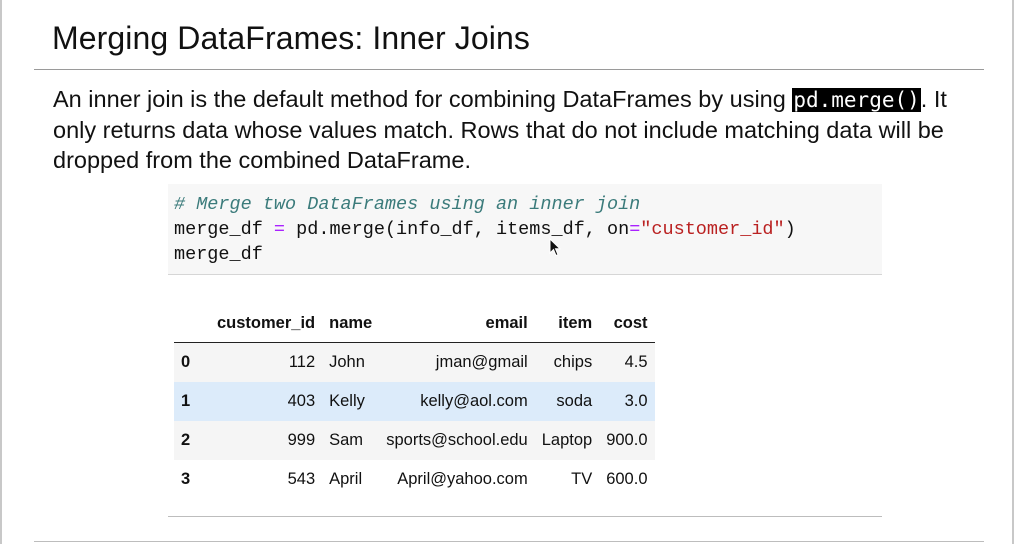 The height and width of the screenshot is (544, 1014). What do you see at coordinates (573, 362) in the screenshot?
I see `cell-item: chips` at bounding box center [573, 362].